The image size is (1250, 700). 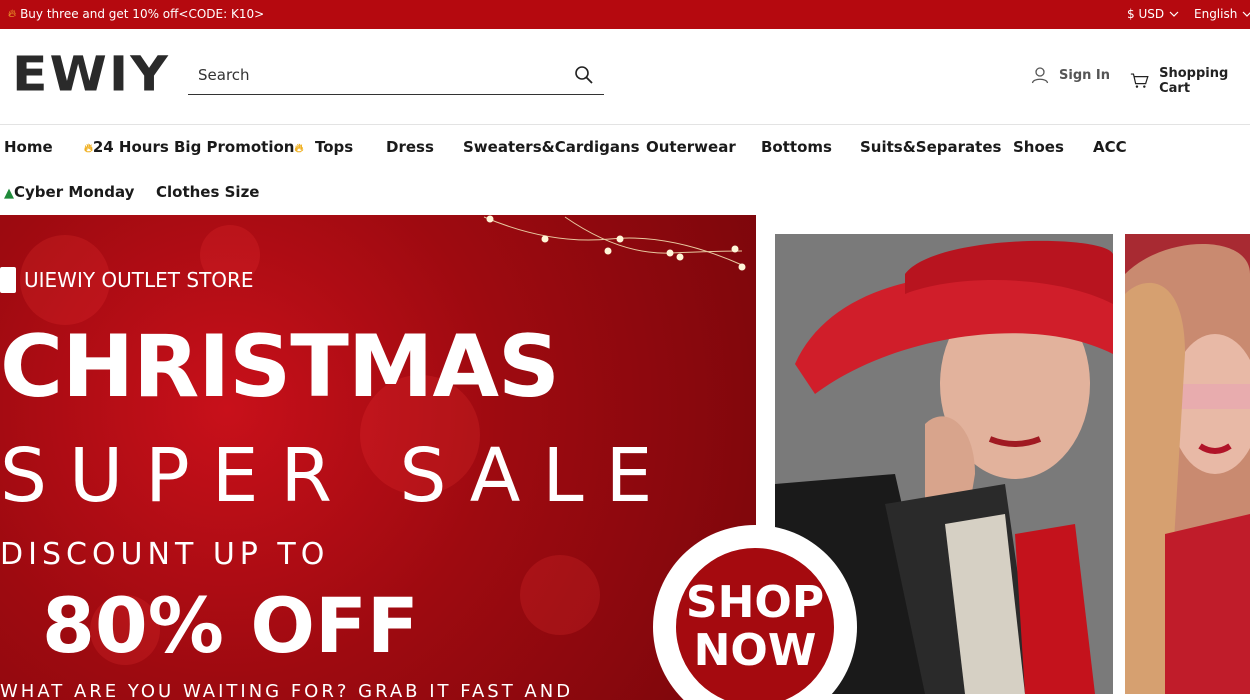 I want to click on model-photo-sunglasses, so click(x=1187, y=464).